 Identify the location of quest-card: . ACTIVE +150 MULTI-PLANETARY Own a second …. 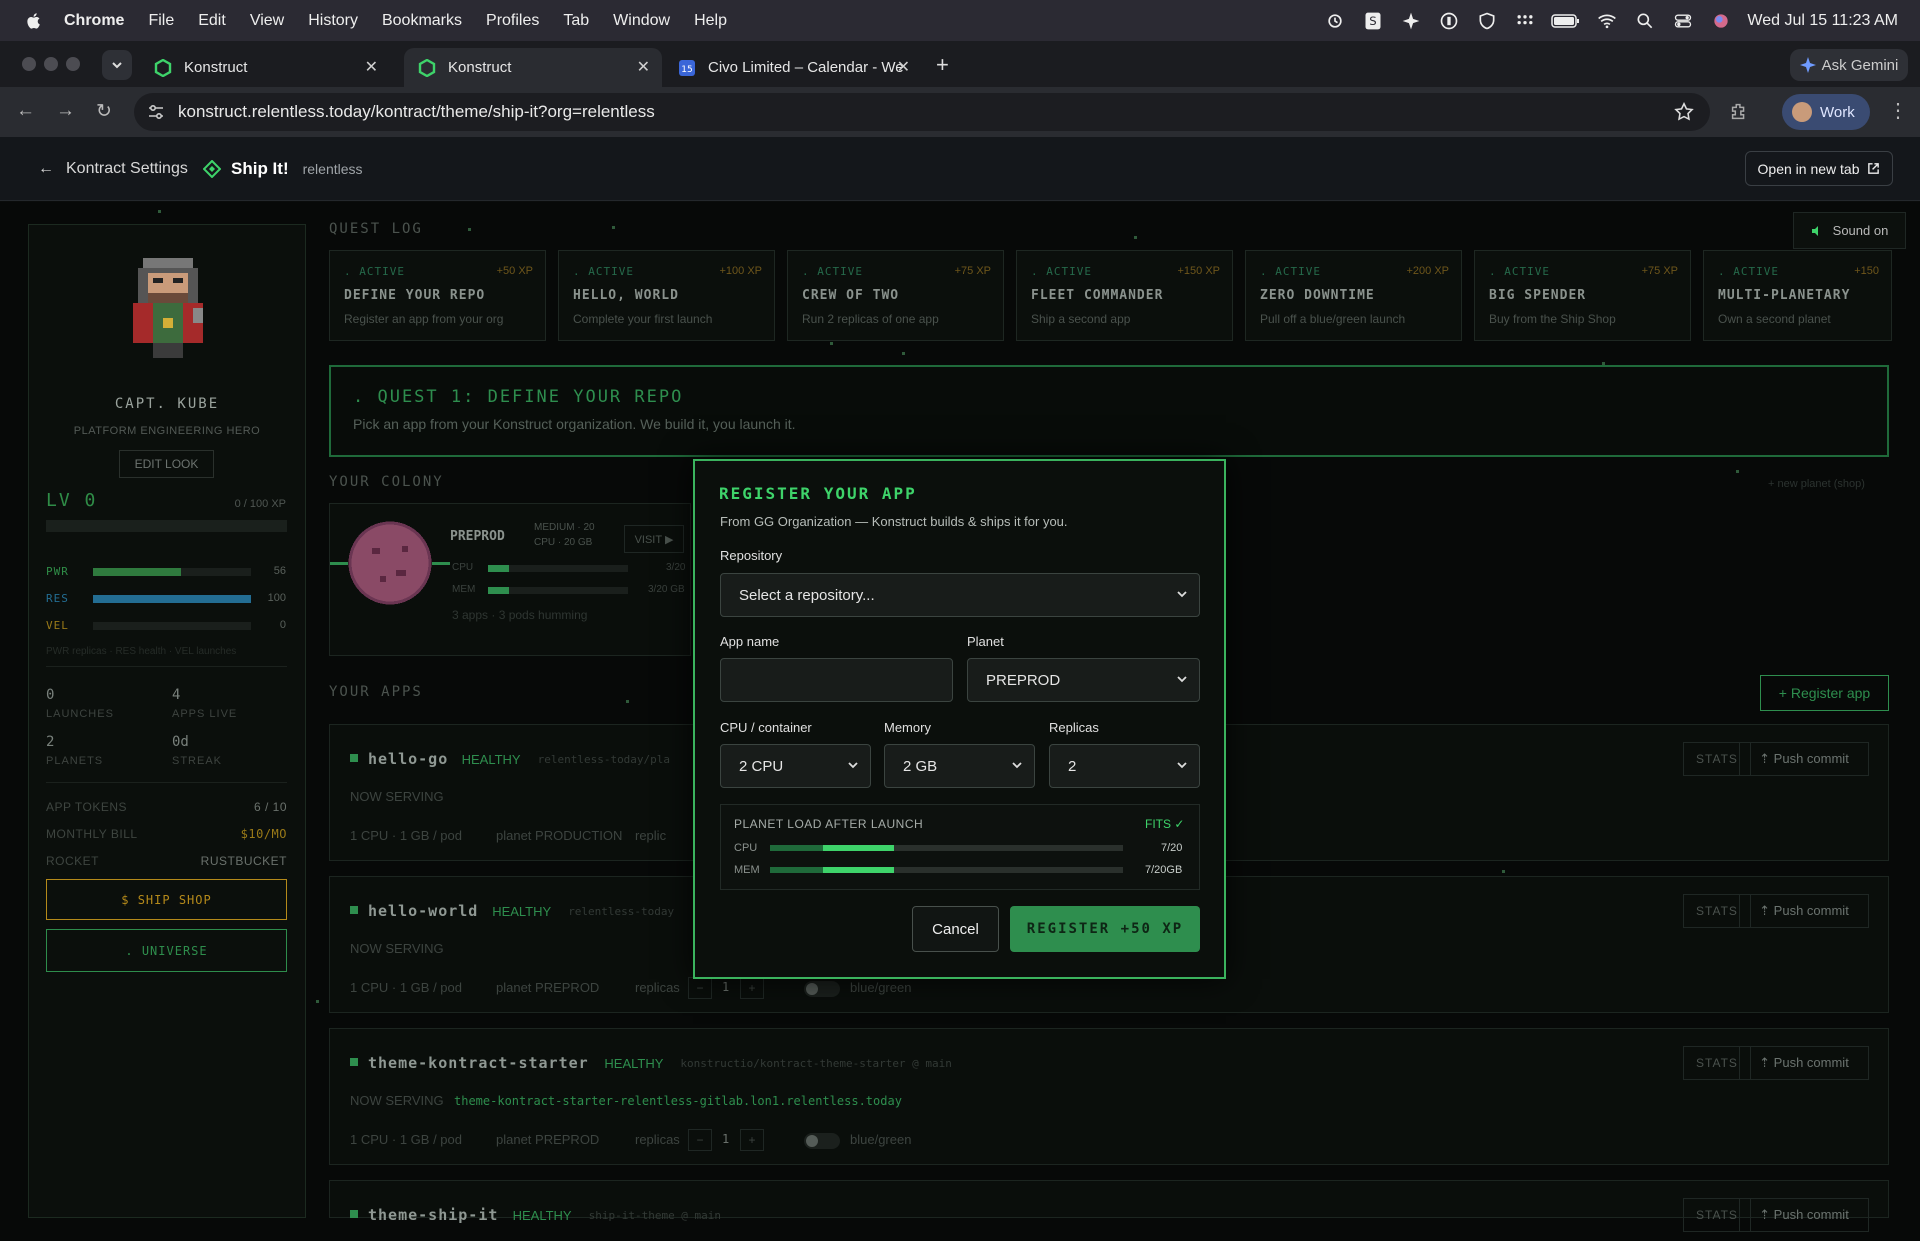
(1797, 295).